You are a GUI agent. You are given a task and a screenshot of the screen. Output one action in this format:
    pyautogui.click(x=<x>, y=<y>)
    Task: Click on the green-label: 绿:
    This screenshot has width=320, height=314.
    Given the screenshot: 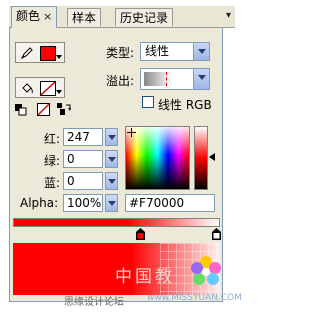 What is the action you would take?
    pyautogui.click(x=52, y=161)
    